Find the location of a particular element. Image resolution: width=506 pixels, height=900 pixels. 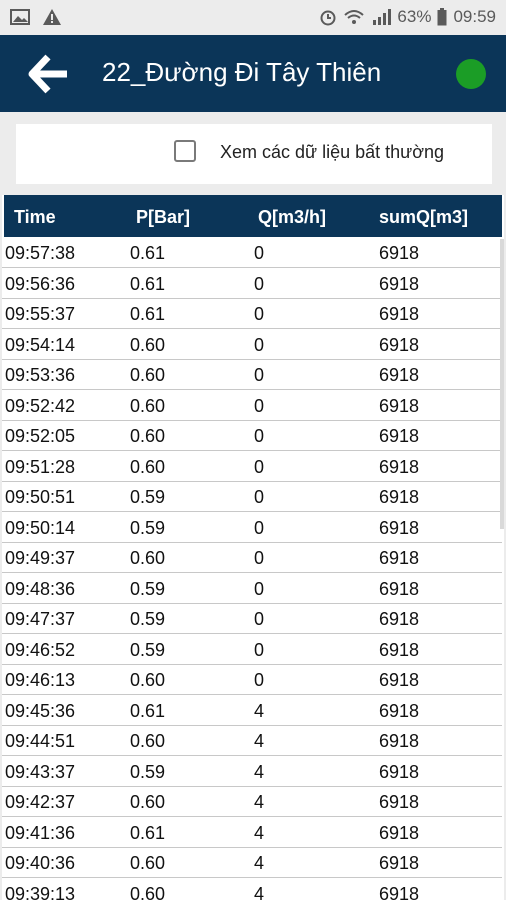

column-header-flow: Q[m3/h] is located at coordinates (292, 217).